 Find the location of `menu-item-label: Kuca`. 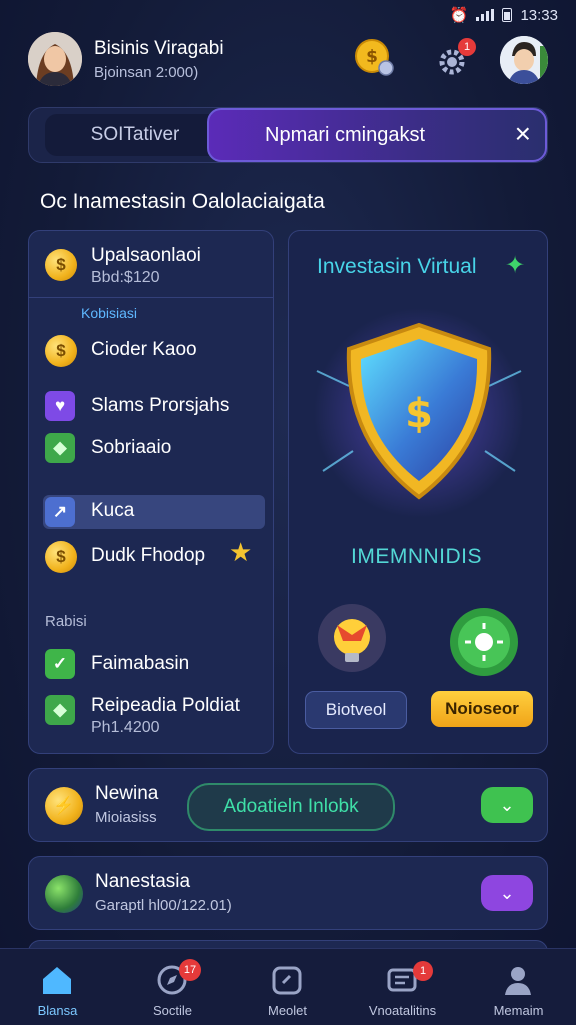

menu-item-label: Kuca is located at coordinates (113, 510).